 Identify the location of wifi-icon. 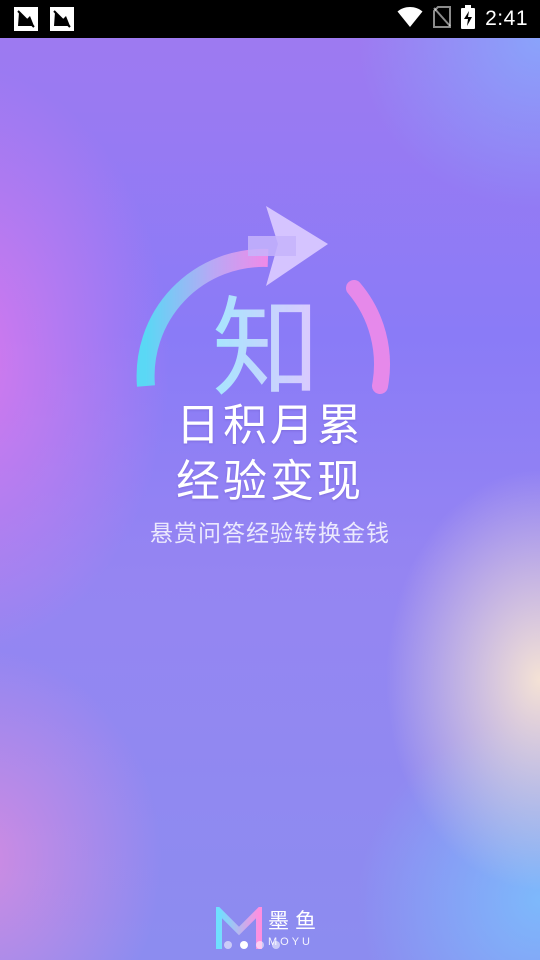
(410, 19).